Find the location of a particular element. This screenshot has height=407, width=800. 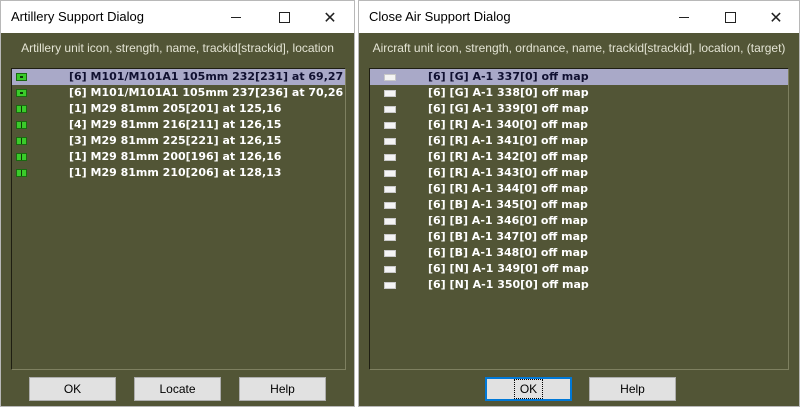

list-item: [6] [R] A-1 341[0] off map is located at coordinates (579, 141).